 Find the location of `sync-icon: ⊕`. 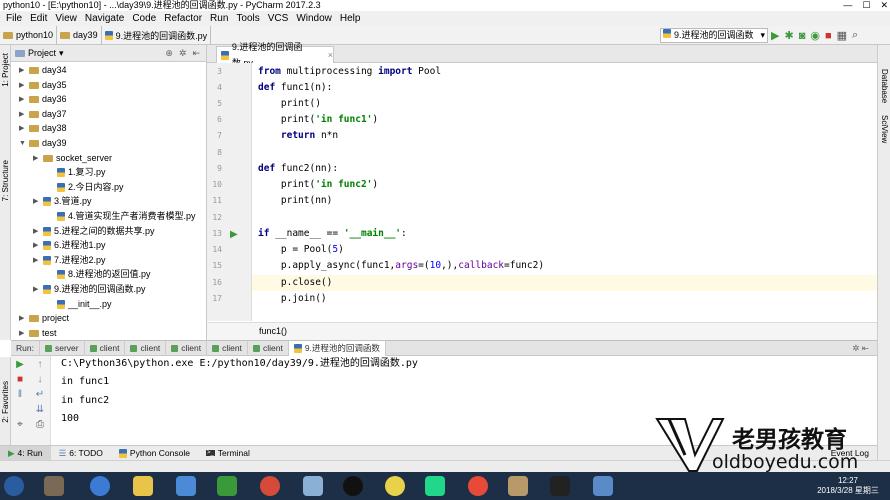

sync-icon: ⊕ is located at coordinates (169, 53).